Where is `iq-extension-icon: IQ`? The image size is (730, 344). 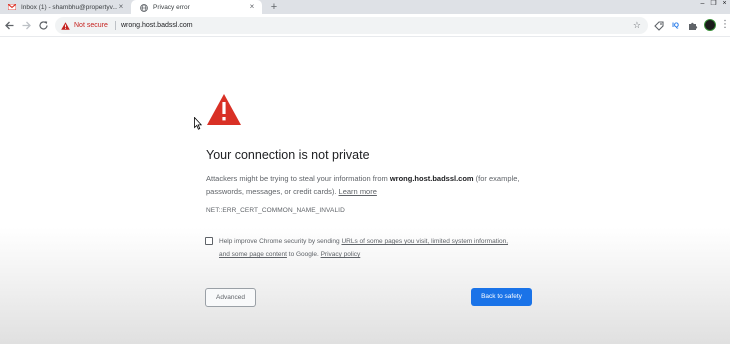
iq-extension-icon: IQ is located at coordinates (675, 25).